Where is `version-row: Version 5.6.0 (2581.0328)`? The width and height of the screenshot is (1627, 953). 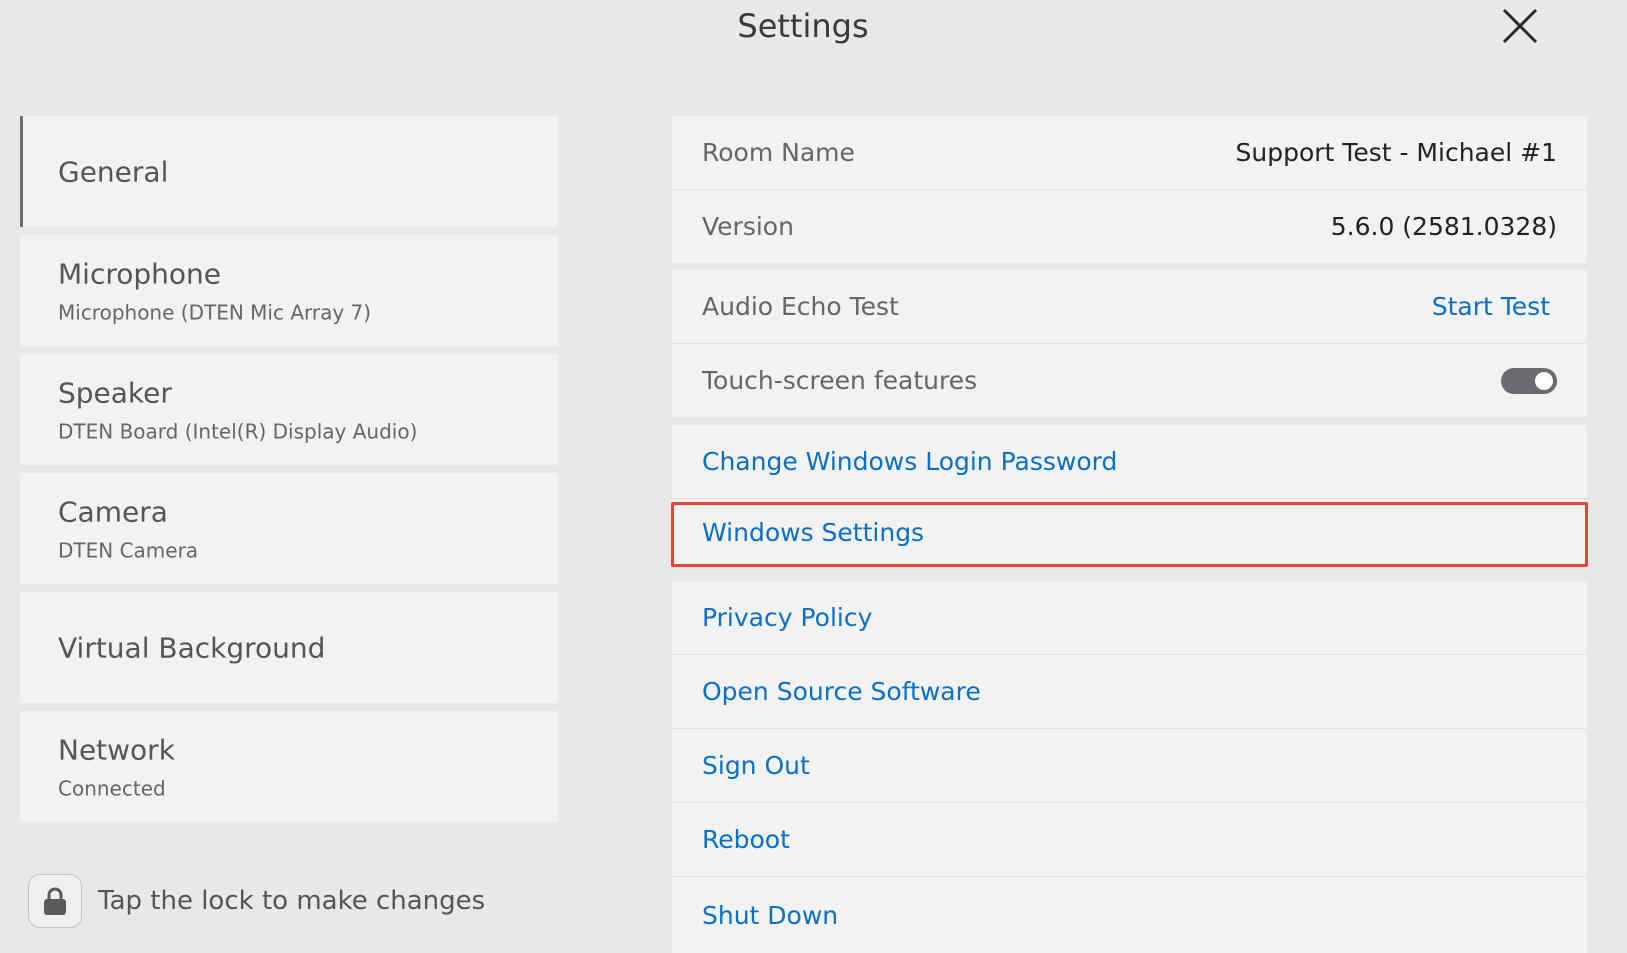
version-row: Version 5.6.0 (2581.0328) is located at coordinates (1129, 226).